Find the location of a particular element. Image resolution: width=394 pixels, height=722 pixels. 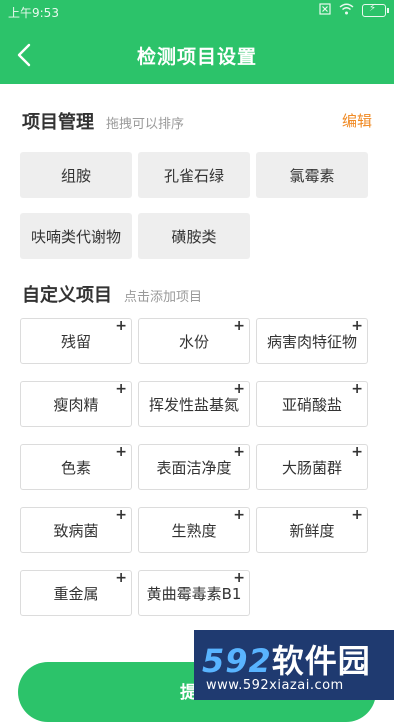

edit-button: 编辑 is located at coordinates (357, 120).